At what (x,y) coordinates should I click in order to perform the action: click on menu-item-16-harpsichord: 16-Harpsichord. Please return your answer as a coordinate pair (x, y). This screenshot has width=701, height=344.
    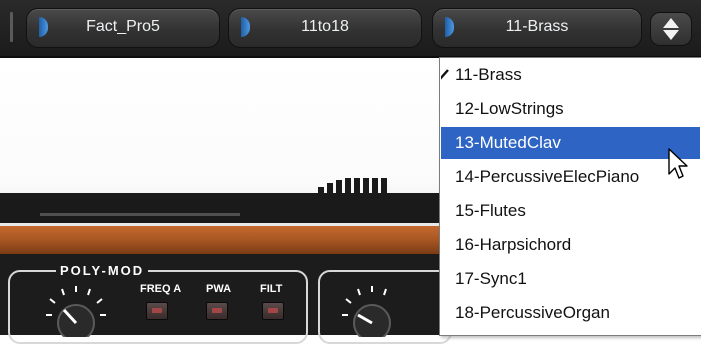
    Looking at the image, I should click on (570, 245).